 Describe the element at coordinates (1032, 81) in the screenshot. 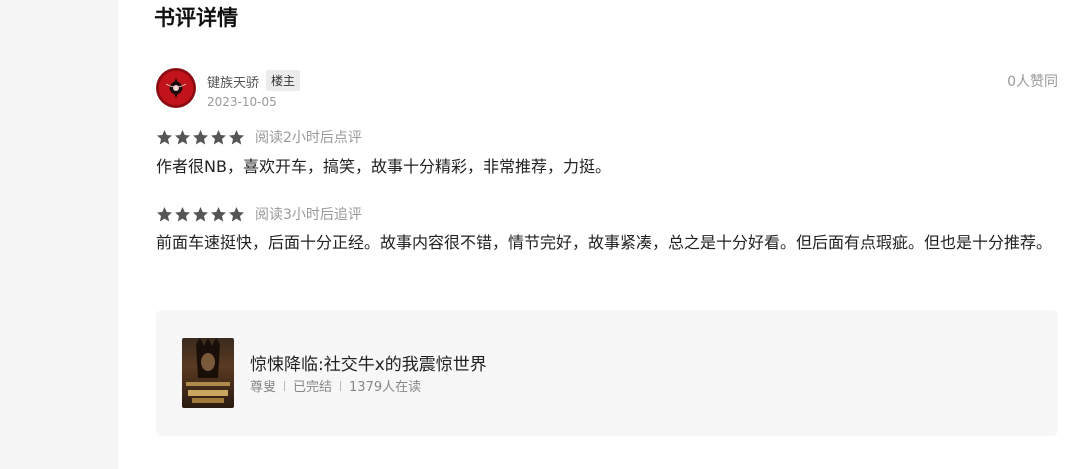

I see `likes-count: 0人赞同` at that location.